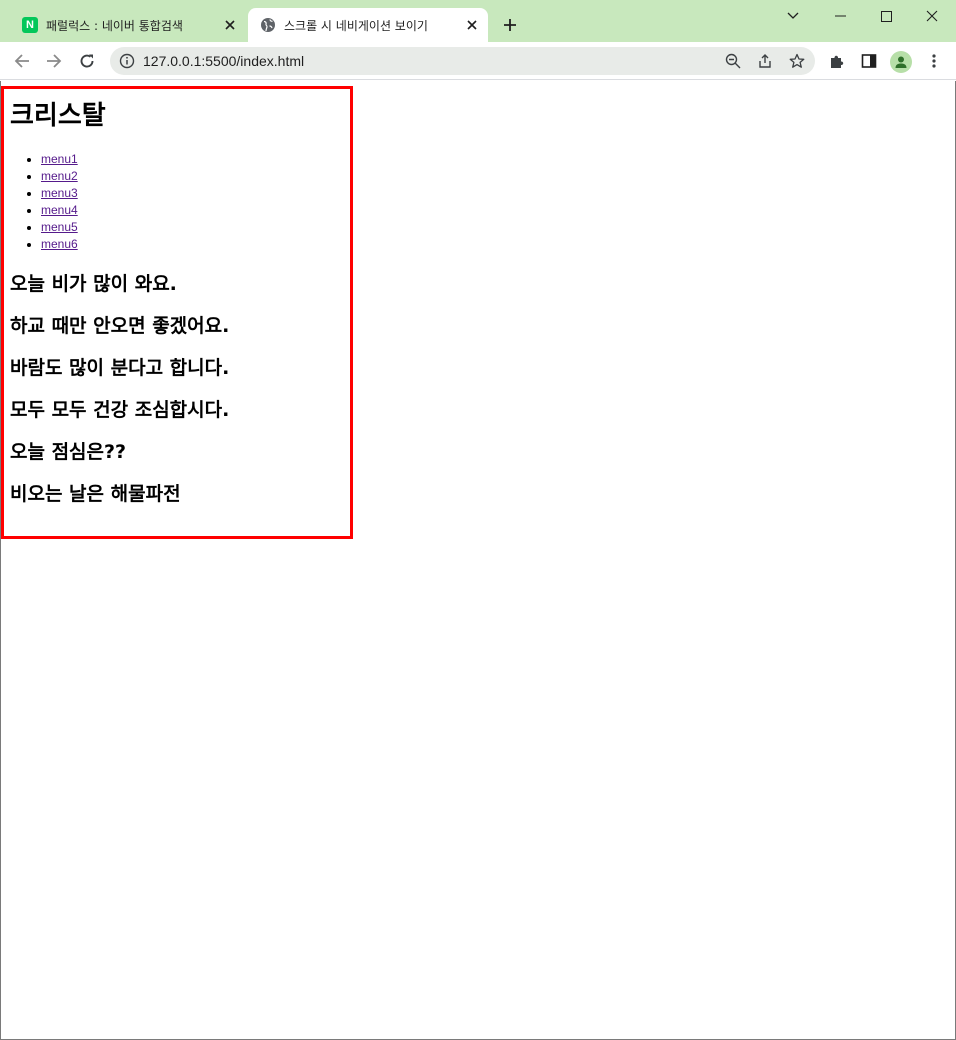  I want to click on tab-strip: N 패럴럭스 : 네이버 통합검색 스크롤 시 네비게이션 보이기, so click(478, 21).